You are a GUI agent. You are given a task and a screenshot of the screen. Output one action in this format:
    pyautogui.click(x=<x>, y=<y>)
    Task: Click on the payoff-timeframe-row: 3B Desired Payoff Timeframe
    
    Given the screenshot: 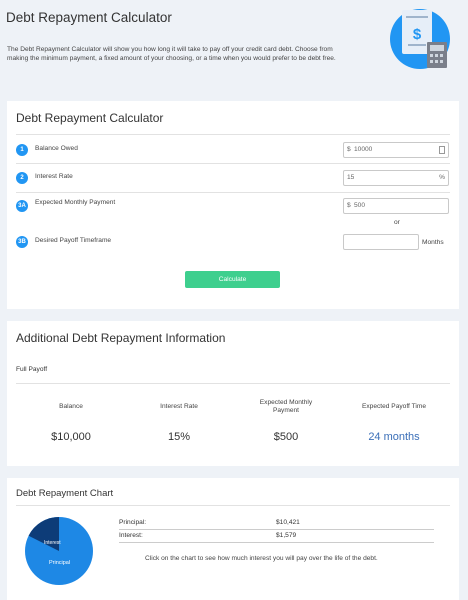 What is the action you would take?
    pyautogui.click(x=233, y=243)
    